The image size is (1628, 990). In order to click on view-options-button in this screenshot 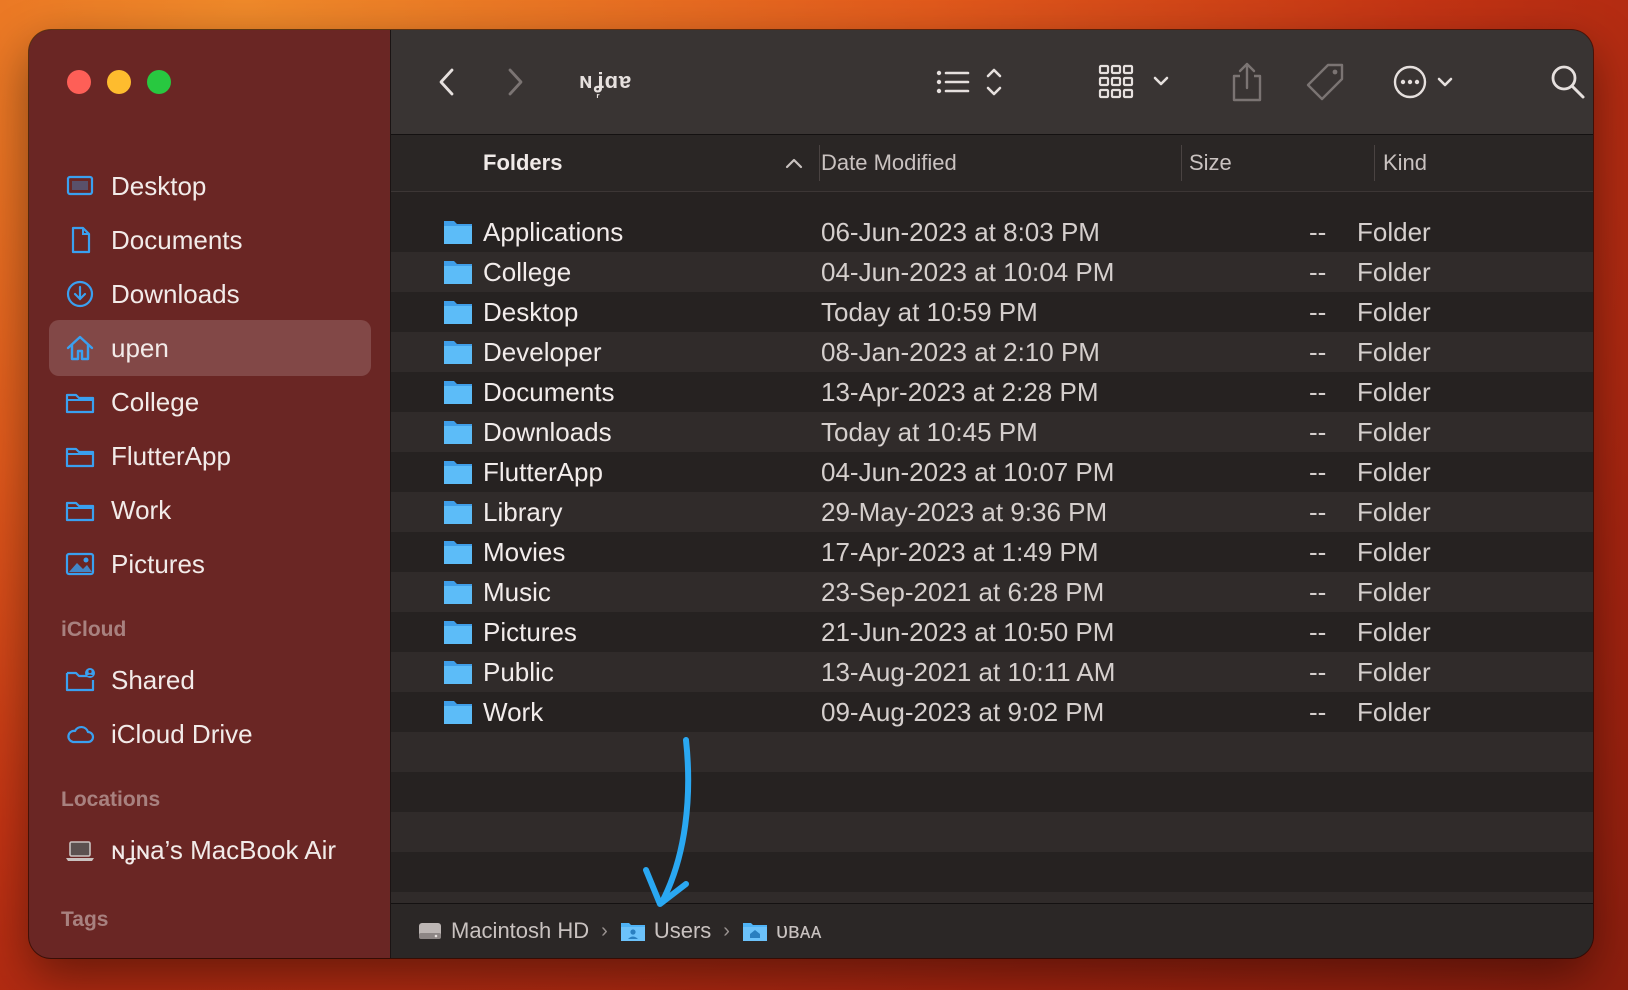, I will do `click(972, 82)`.